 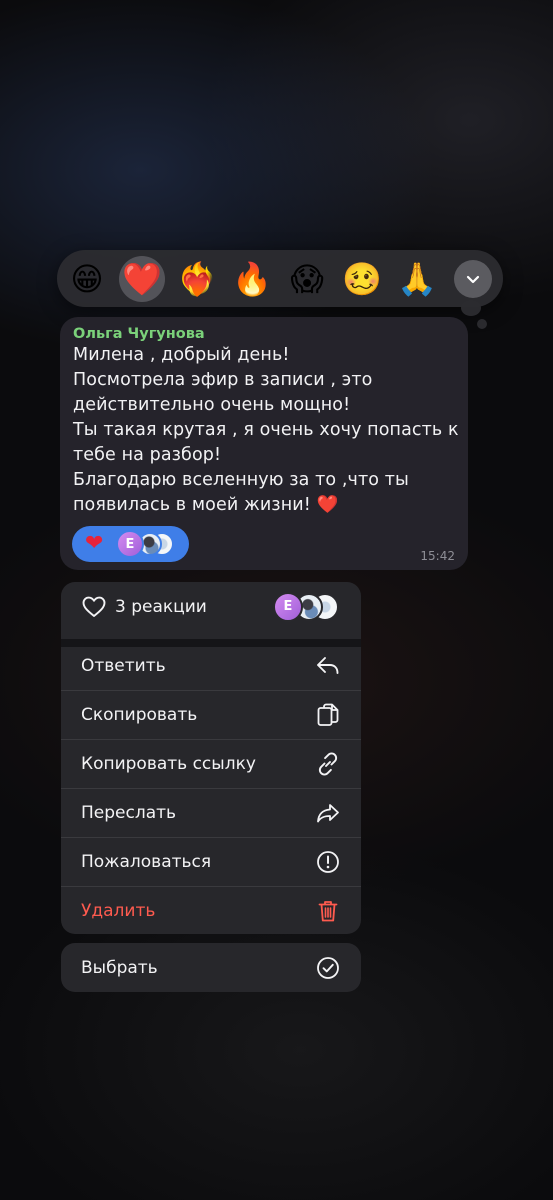 What do you see at coordinates (211, 910) in the screenshot?
I see `delete-menu-item: Удалить` at bounding box center [211, 910].